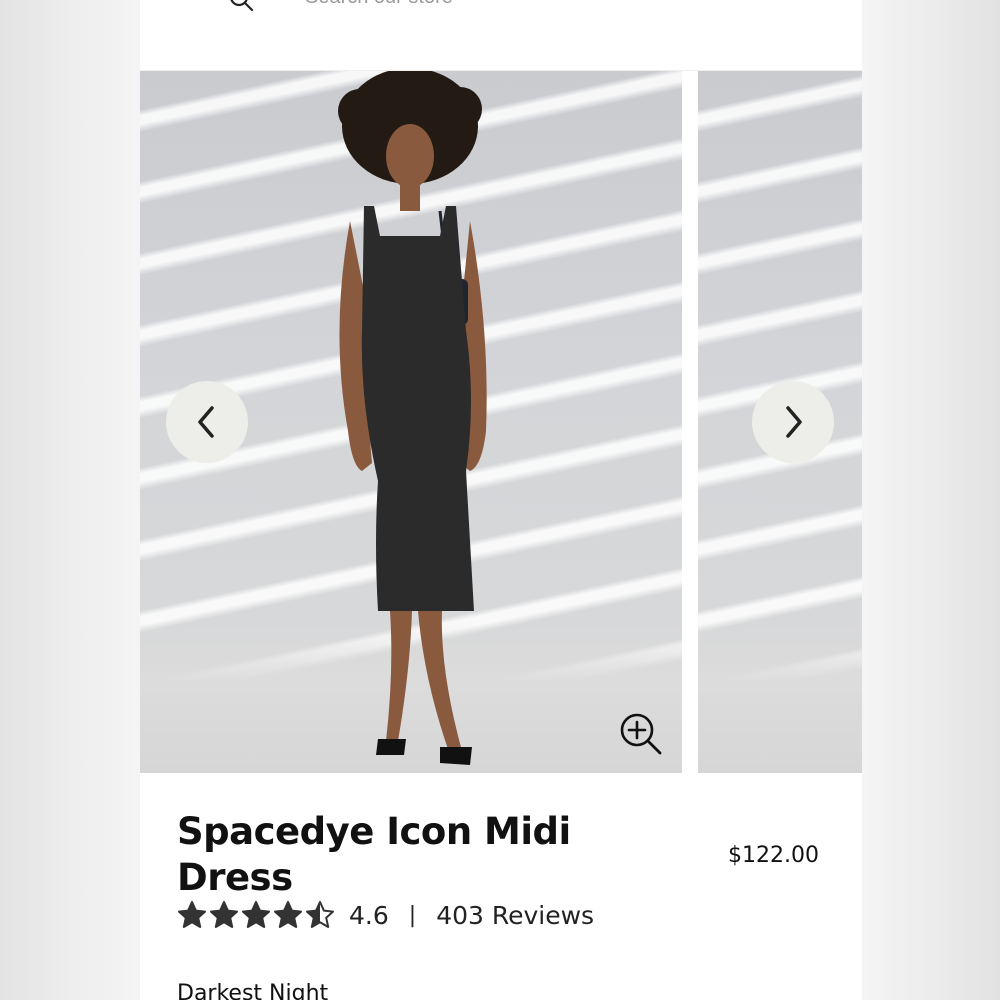  I want to click on next-image-button, so click(793, 422).